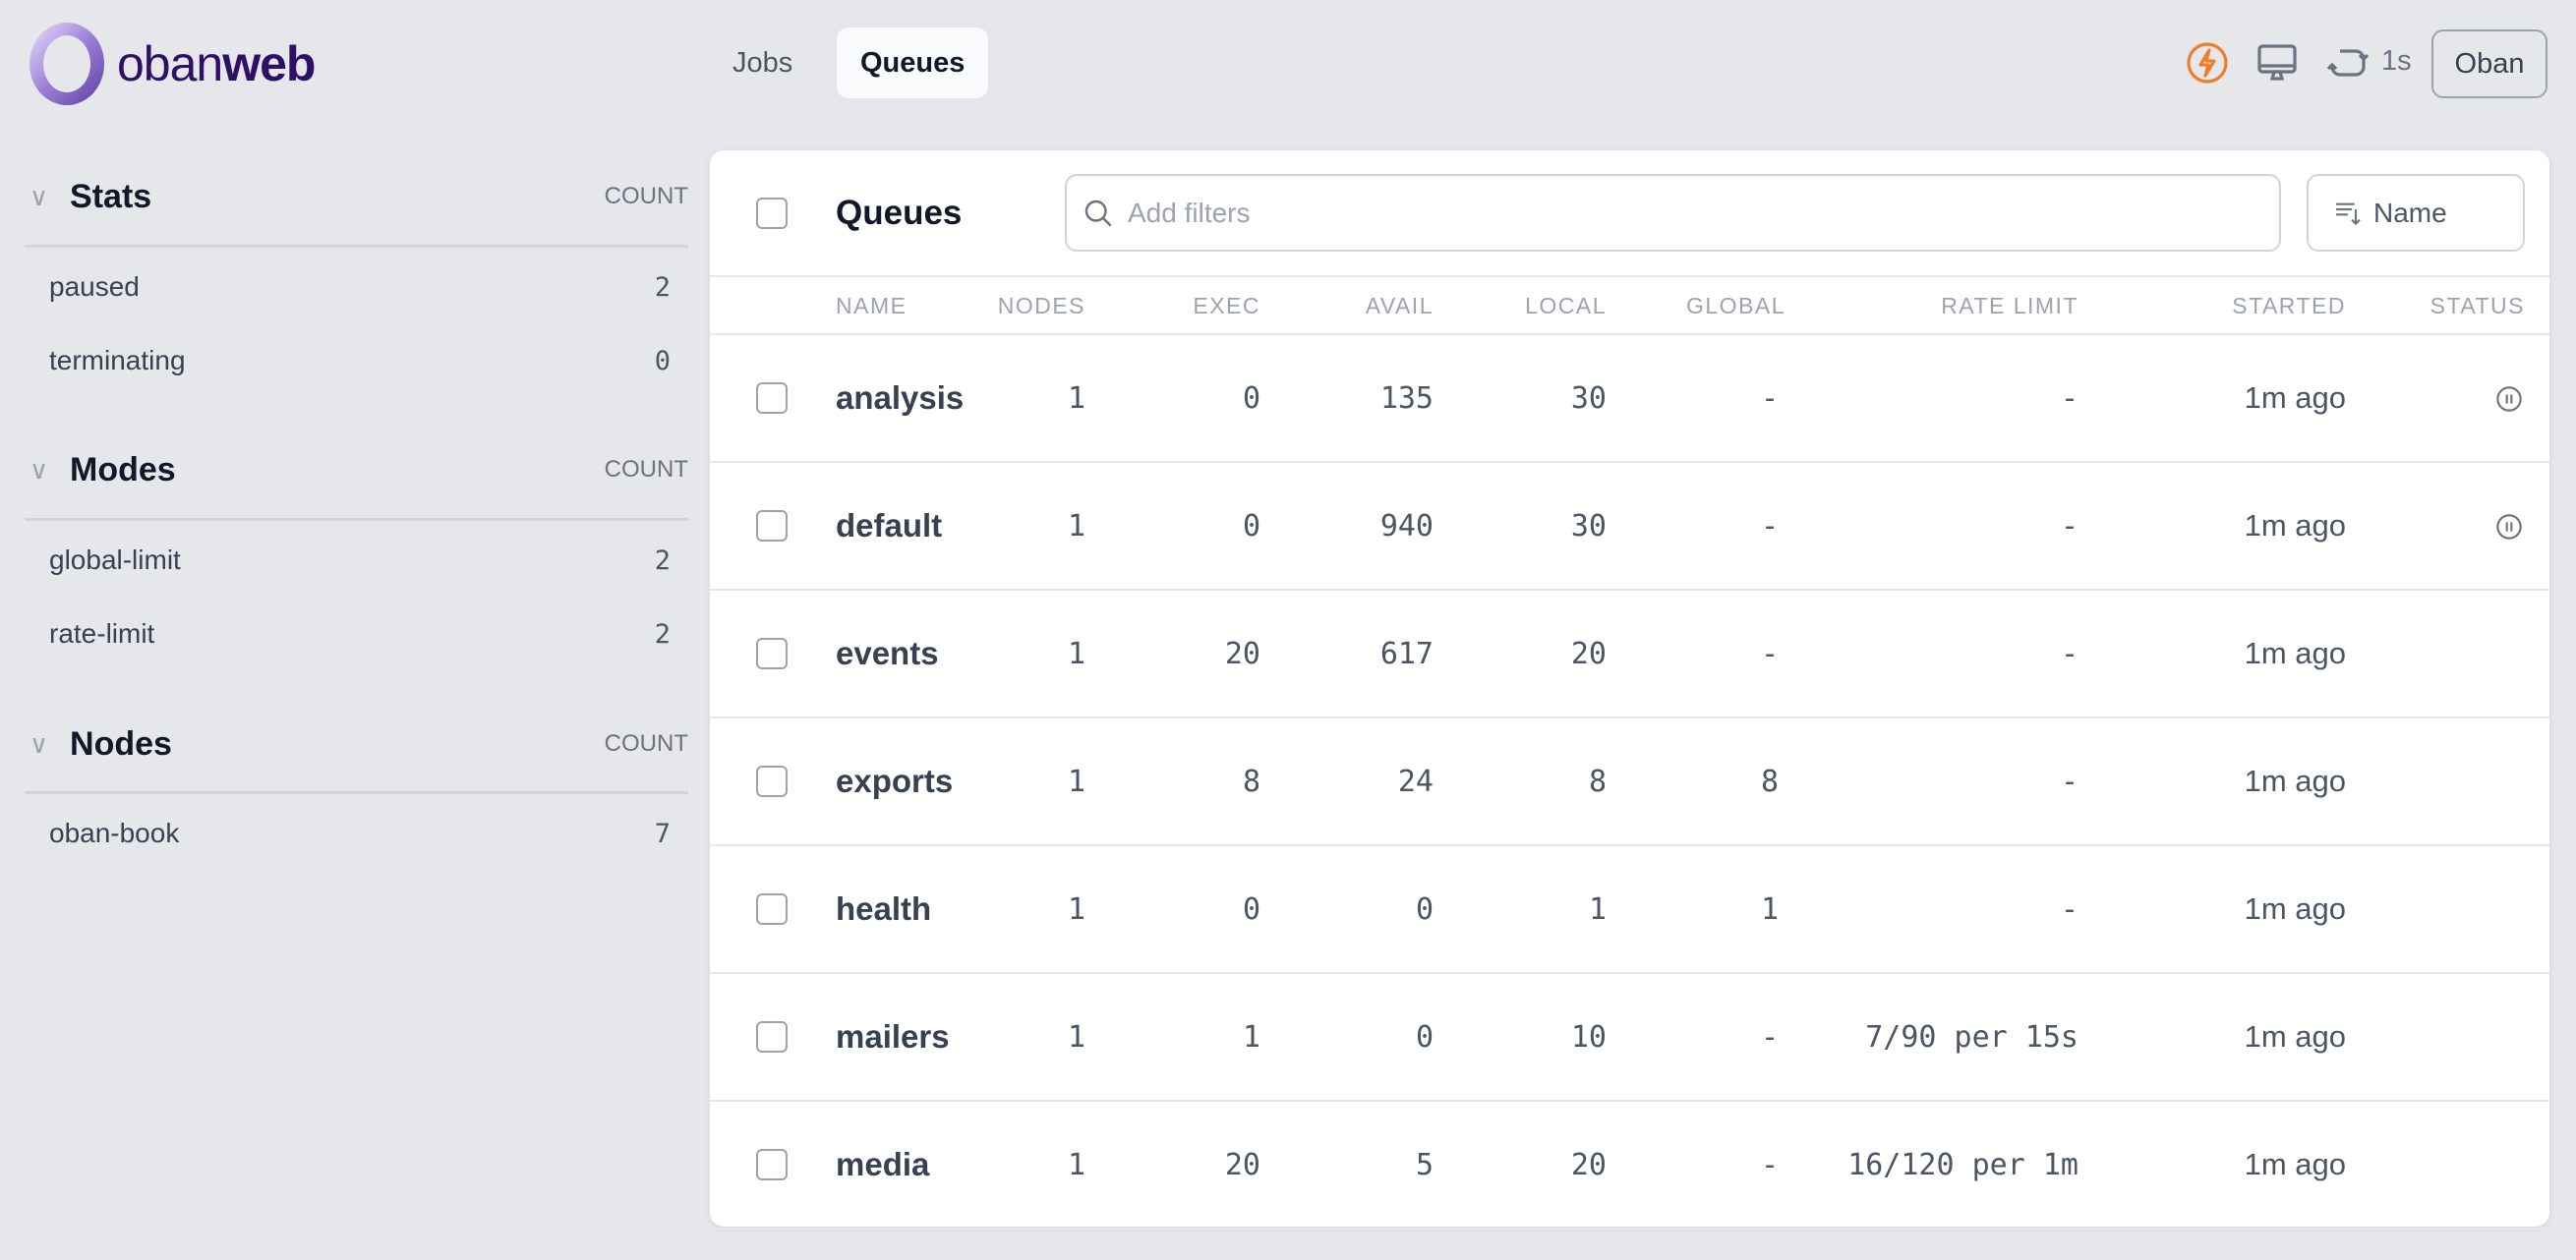 Image resolution: width=2576 pixels, height=1260 pixels. Describe the element at coordinates (1400, 306) in the screenshot. I see `col-avail: Avail` at that location.